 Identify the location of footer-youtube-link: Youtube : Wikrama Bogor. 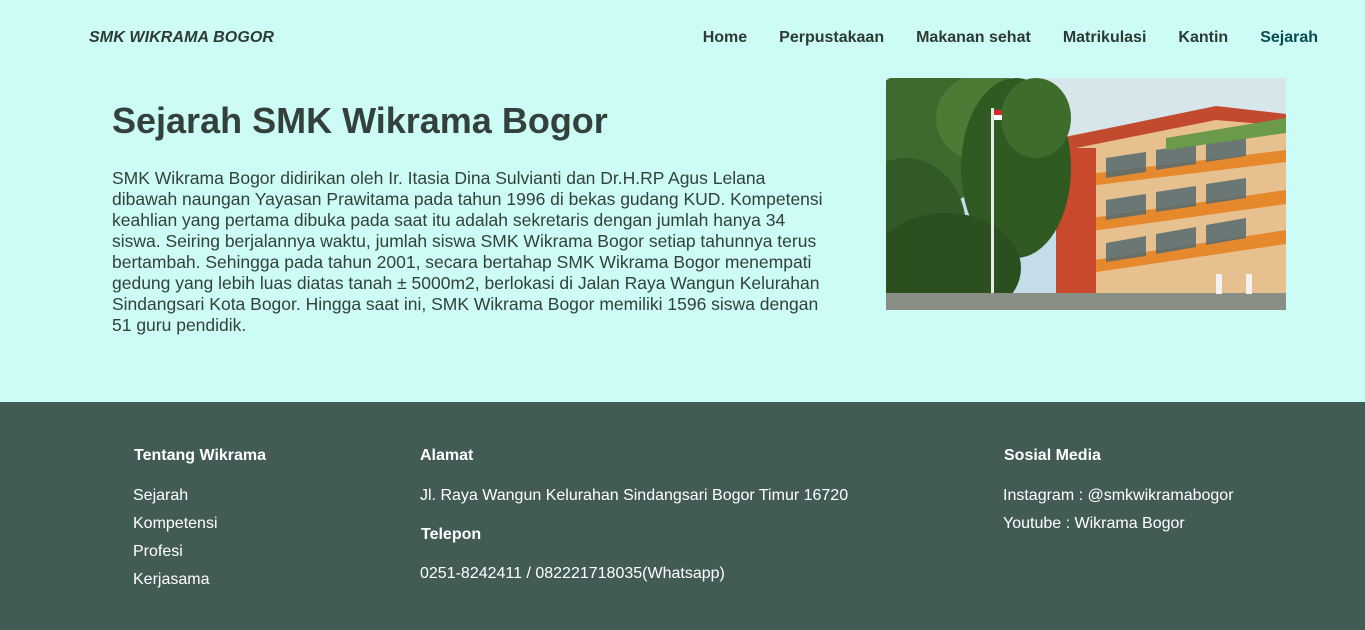
(1094, 523).